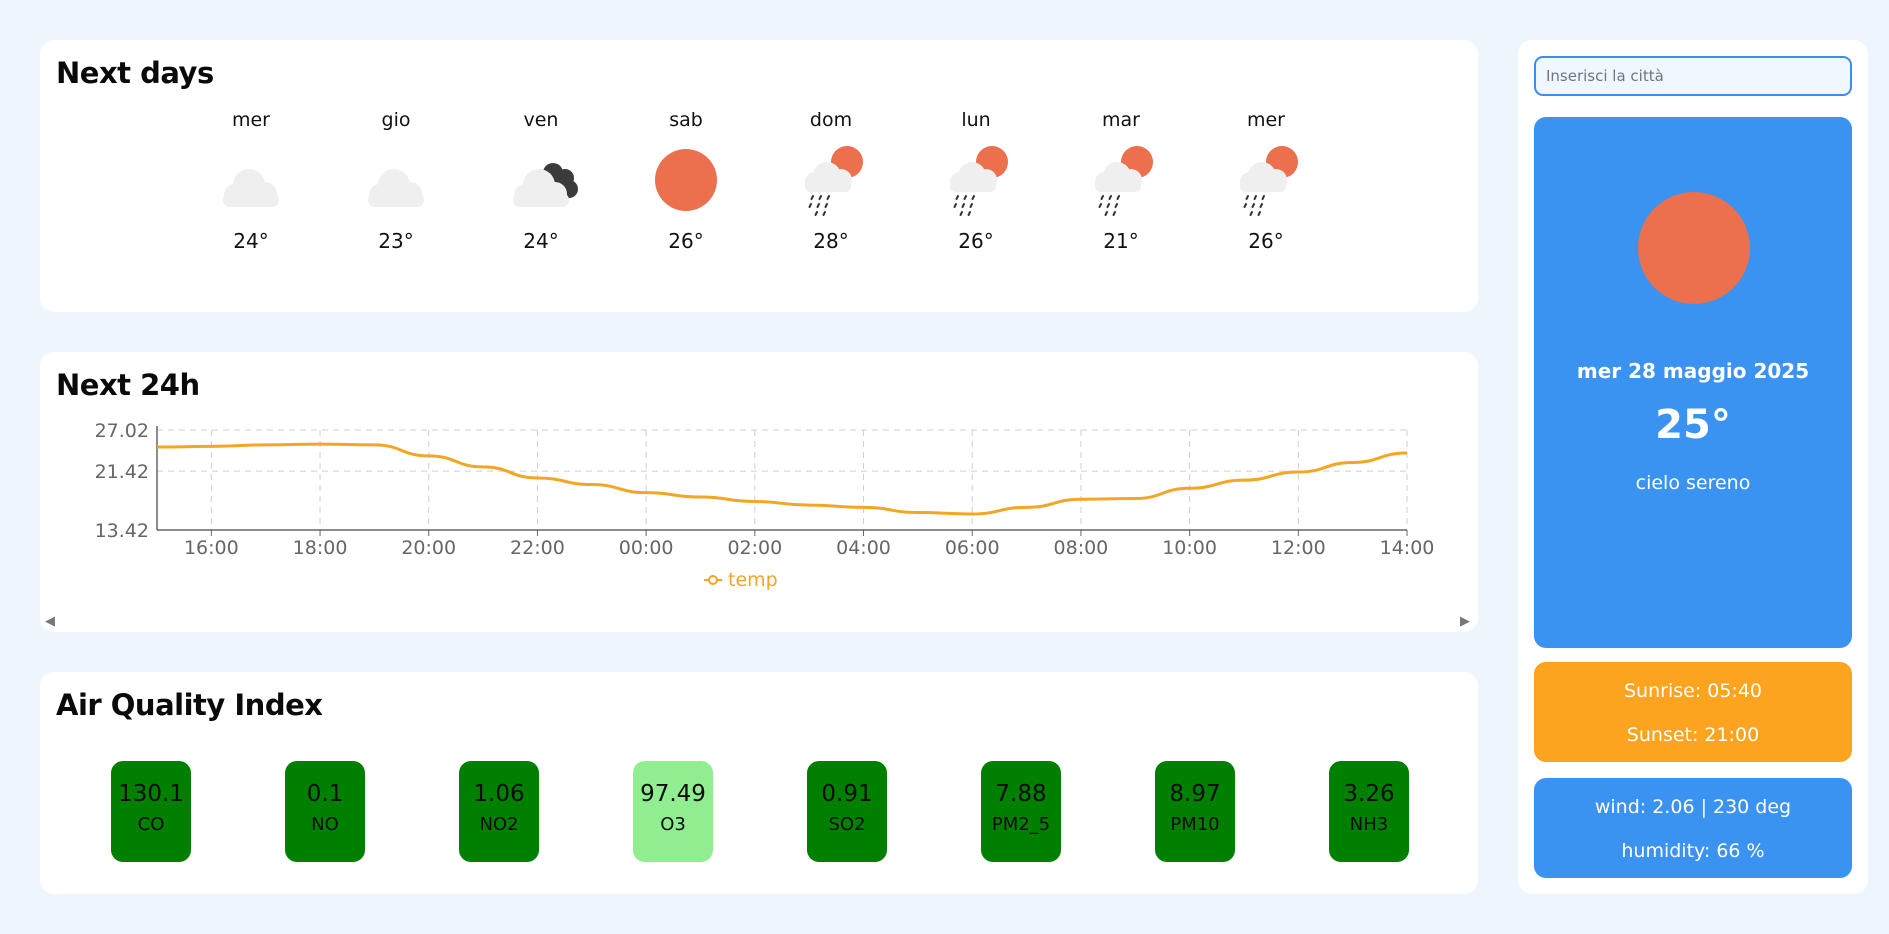 The height and width of the screenshot is (934, 1889). What do you see at coordinates (673, 794) in the screenshot?
I see `aqi-value: 97.49` at bounding box center [673, 794].